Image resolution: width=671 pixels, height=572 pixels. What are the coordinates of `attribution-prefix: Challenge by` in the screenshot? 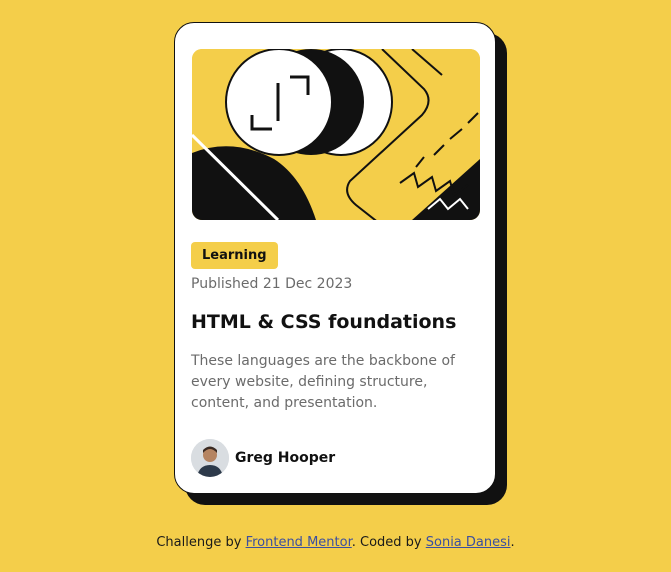 It's located at (201, 542).